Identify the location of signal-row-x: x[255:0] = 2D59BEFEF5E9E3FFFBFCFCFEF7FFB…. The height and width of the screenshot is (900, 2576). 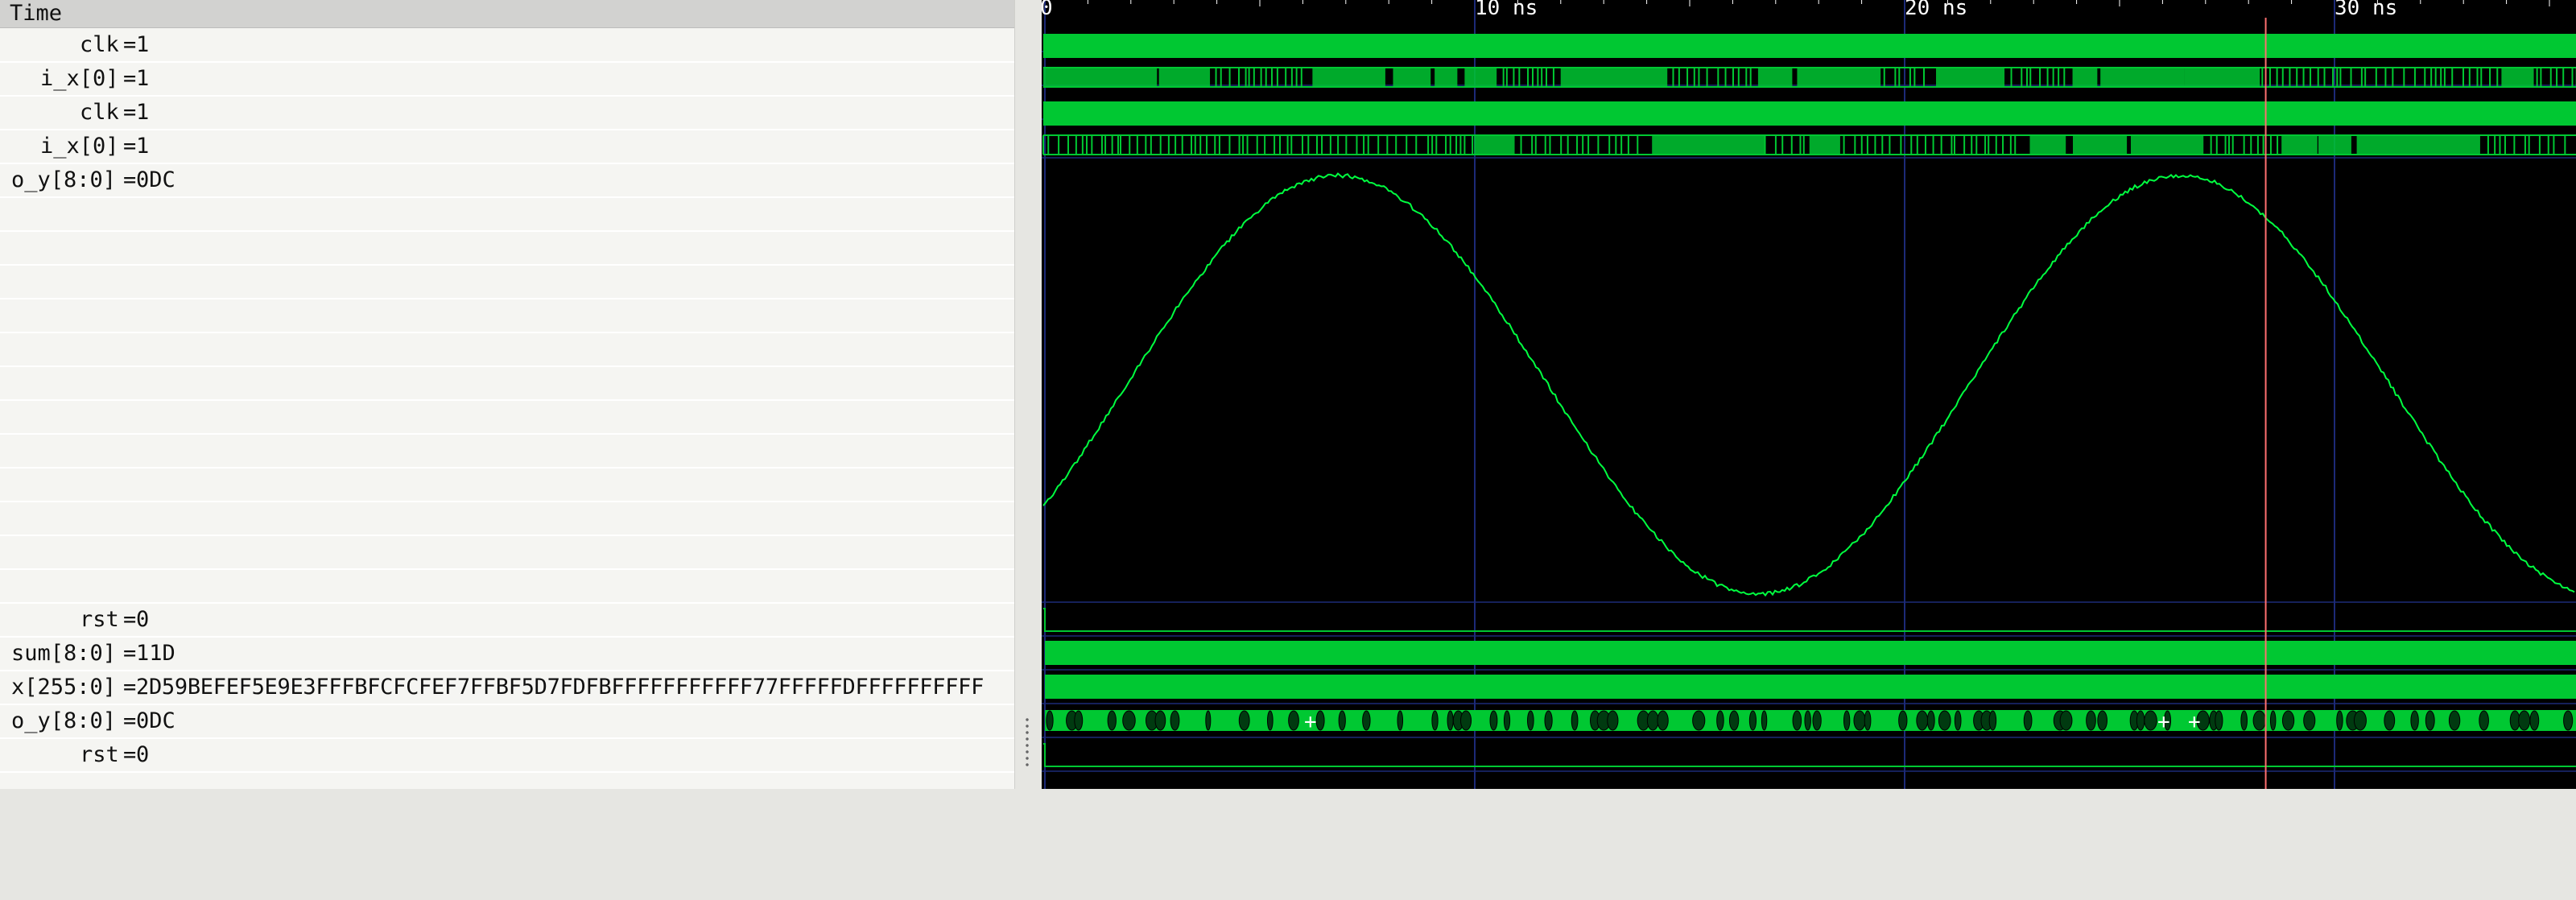
(507, 688).